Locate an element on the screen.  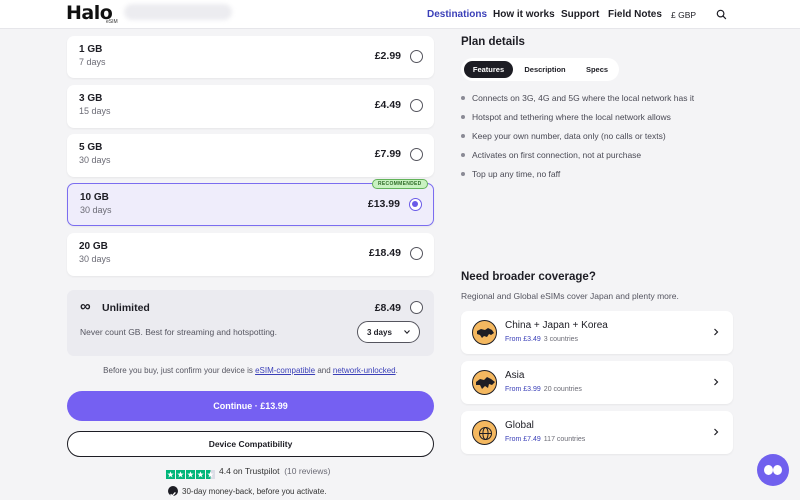
plan-card-10gb: 10 GB 30 days £13.99 is located at coordinates (250, 204).